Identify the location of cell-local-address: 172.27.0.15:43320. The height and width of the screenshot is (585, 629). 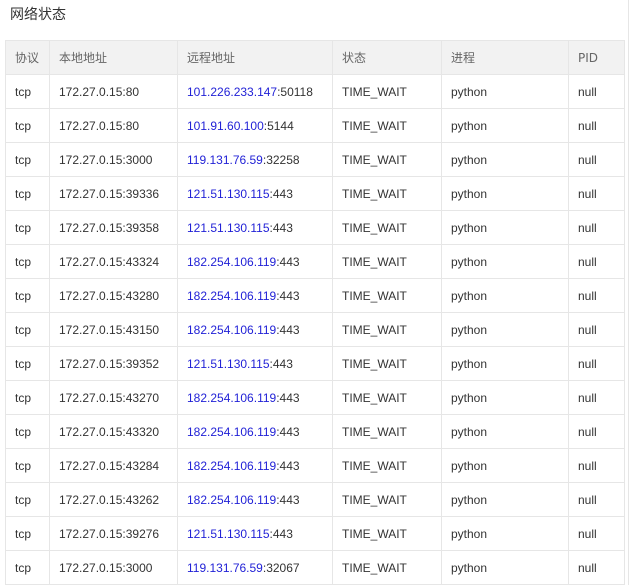
(113, 431).